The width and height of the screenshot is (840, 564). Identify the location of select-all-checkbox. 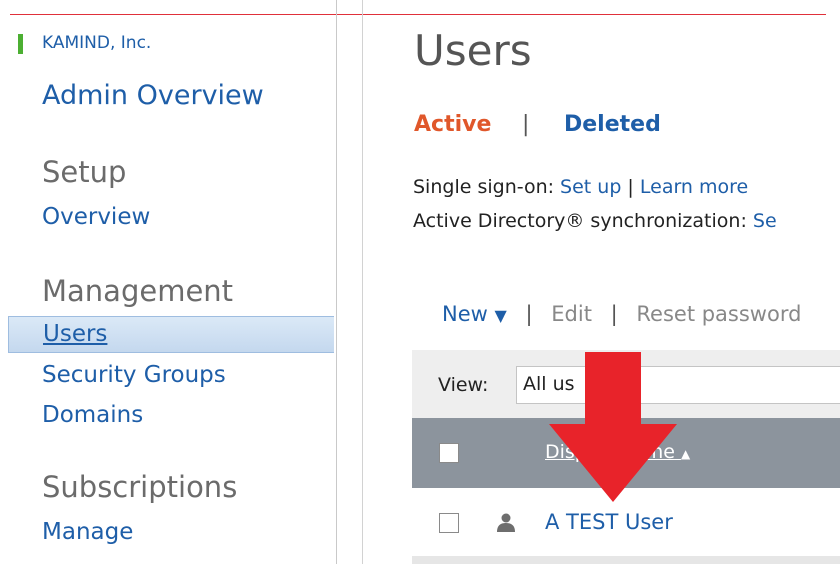
(449, 453).